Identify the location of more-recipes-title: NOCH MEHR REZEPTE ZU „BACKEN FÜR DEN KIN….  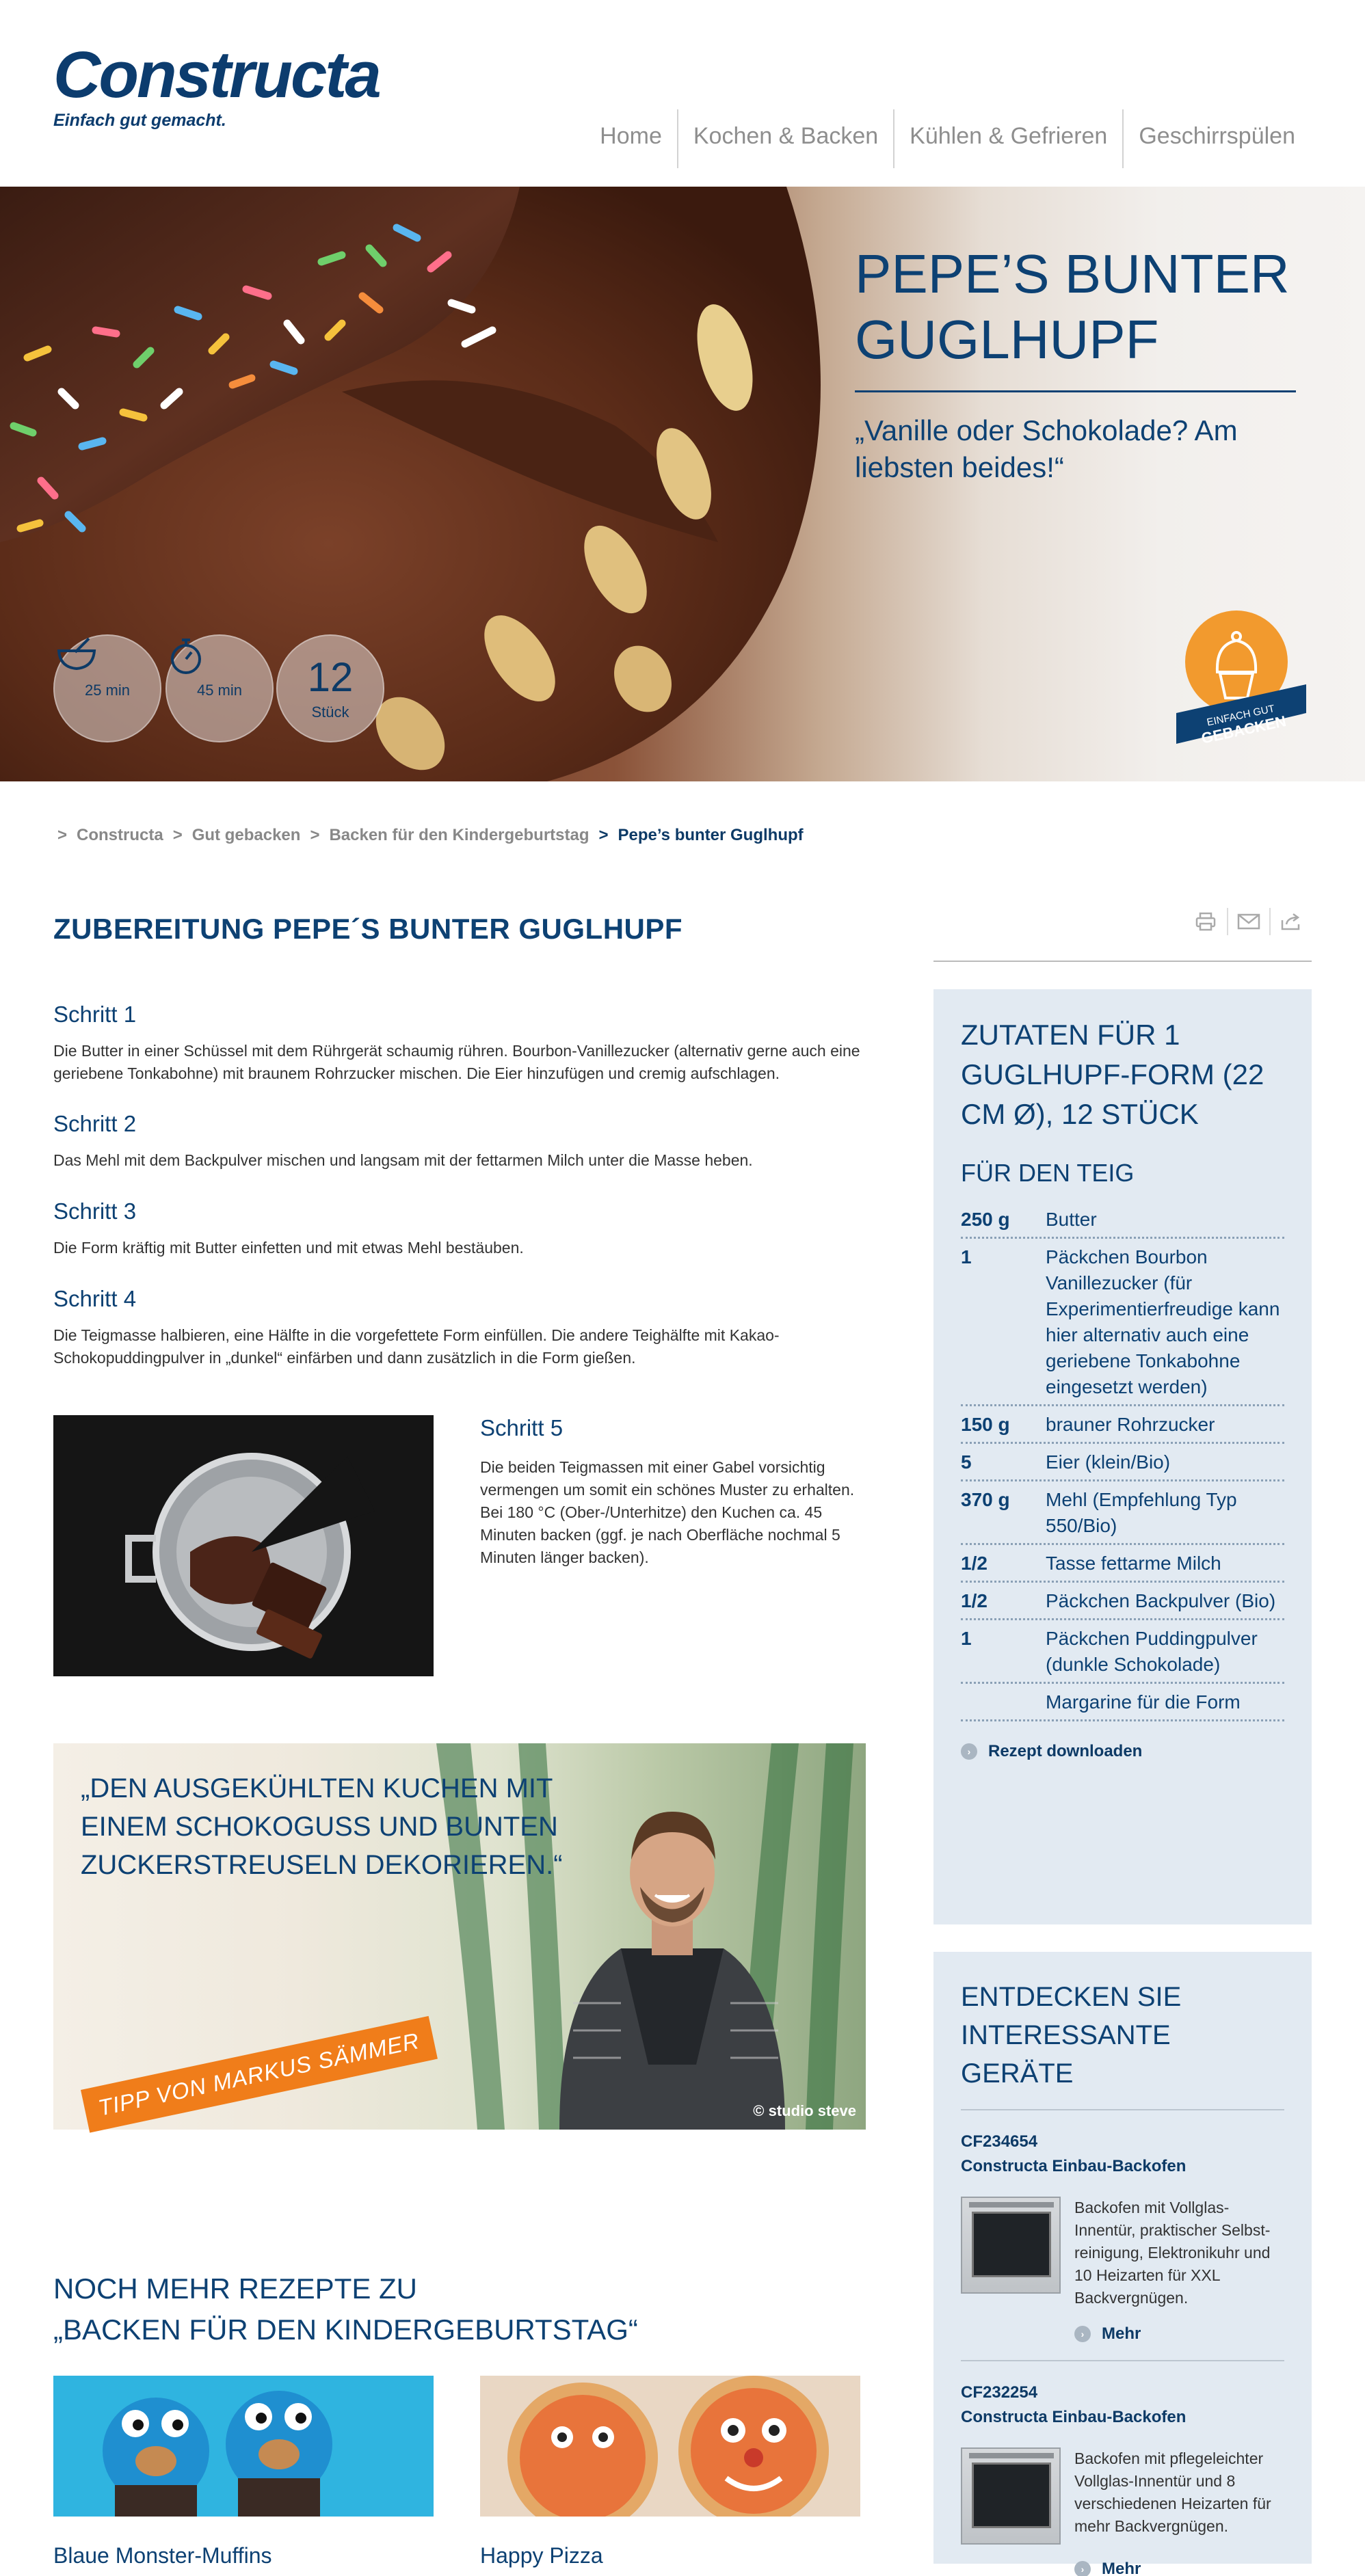
(345, 2309).